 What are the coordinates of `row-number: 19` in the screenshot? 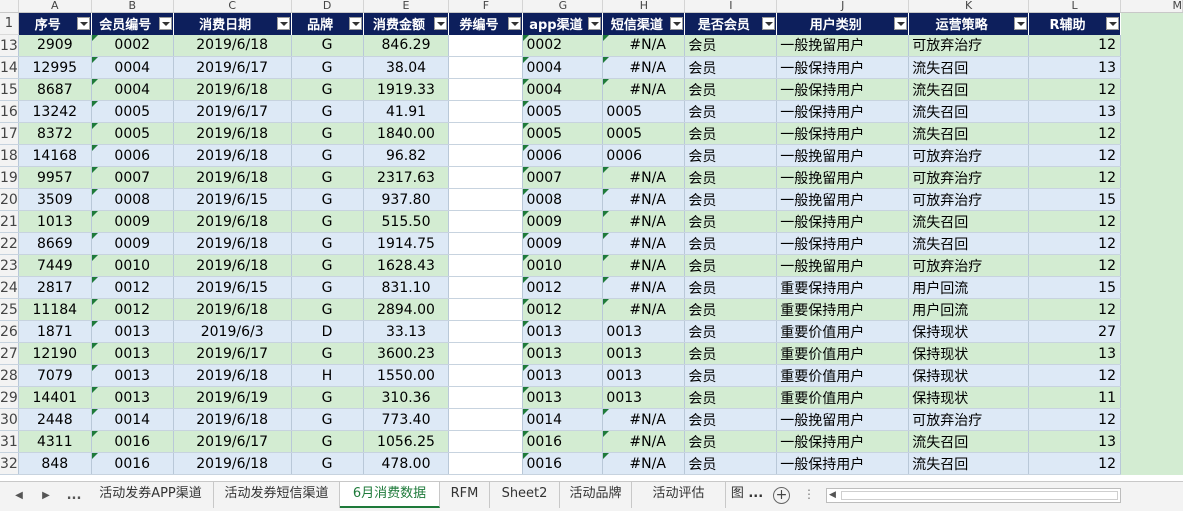 It's located at (9, 177).